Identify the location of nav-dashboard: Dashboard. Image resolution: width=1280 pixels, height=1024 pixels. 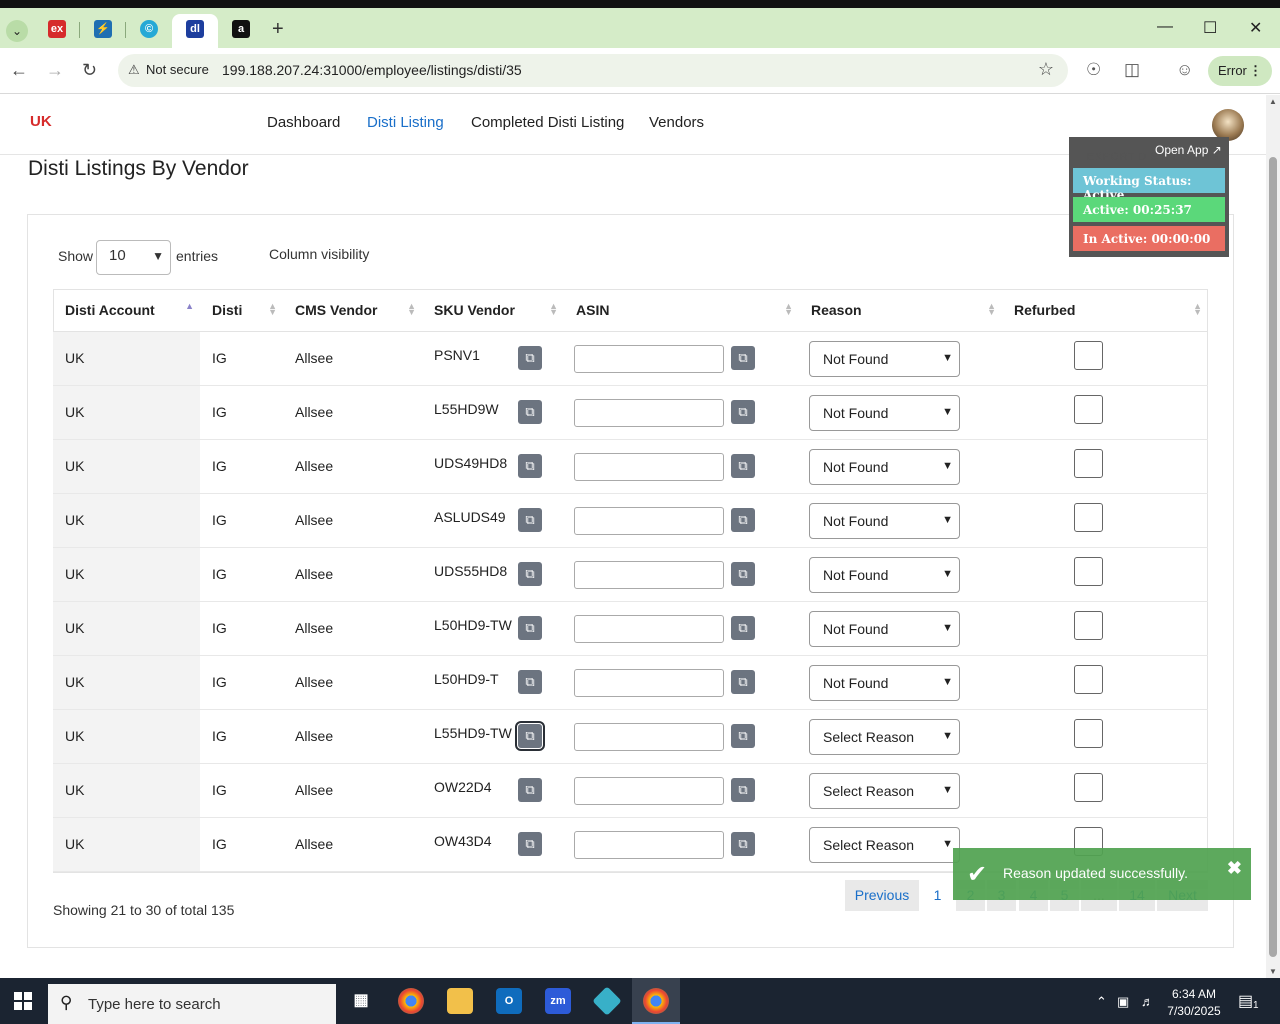
(303, 122).